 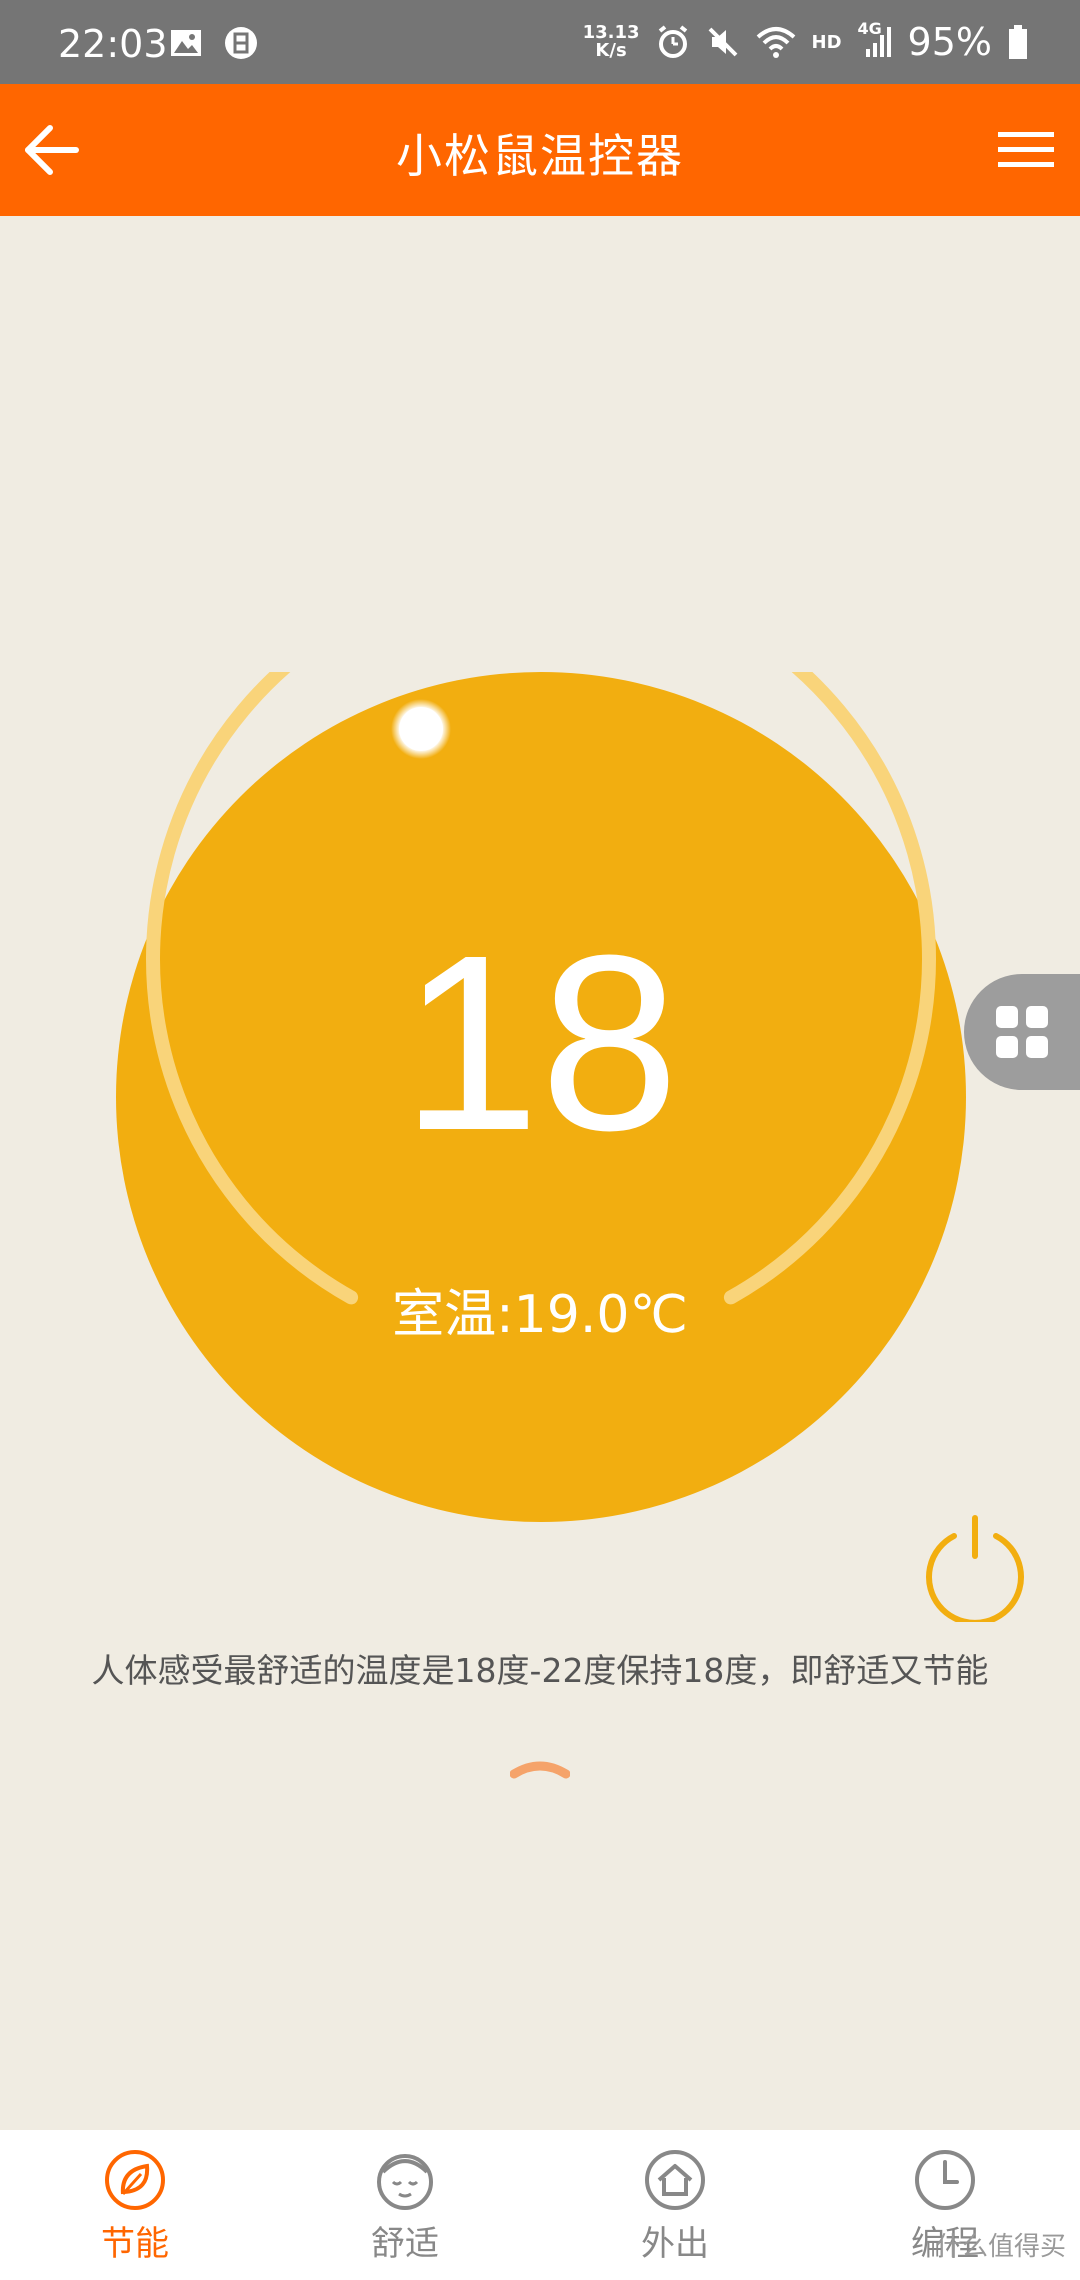 What do you see at coordinates (611, 41) in the screenshot?
I see `net-speed: 13.13 K/s` at bounding box center [611, 41].